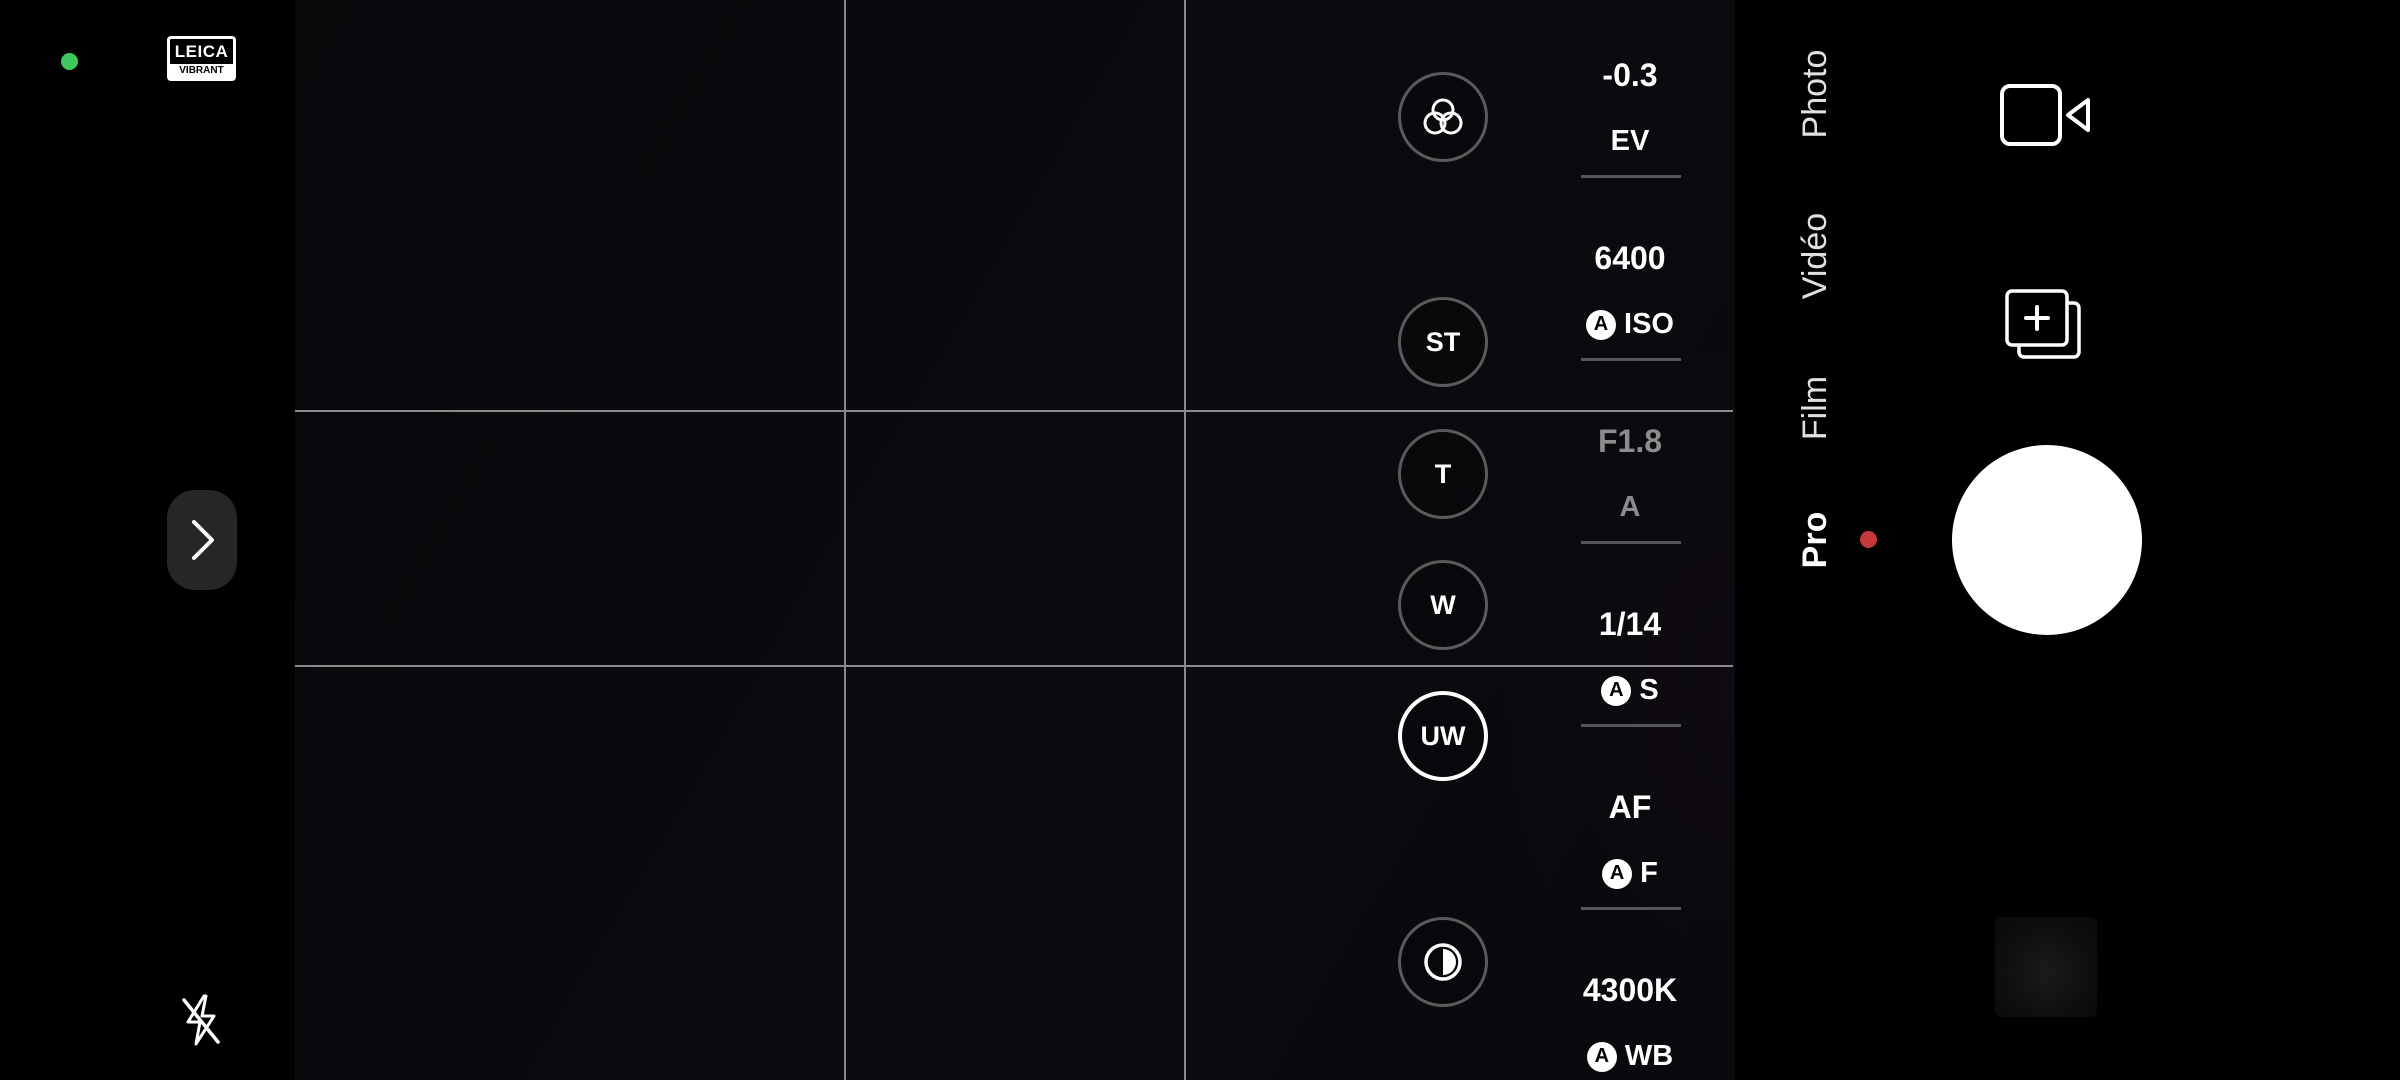 The image size is (2400, 1080). I want to click on mode-pro: Pro, so click(1816, 540).